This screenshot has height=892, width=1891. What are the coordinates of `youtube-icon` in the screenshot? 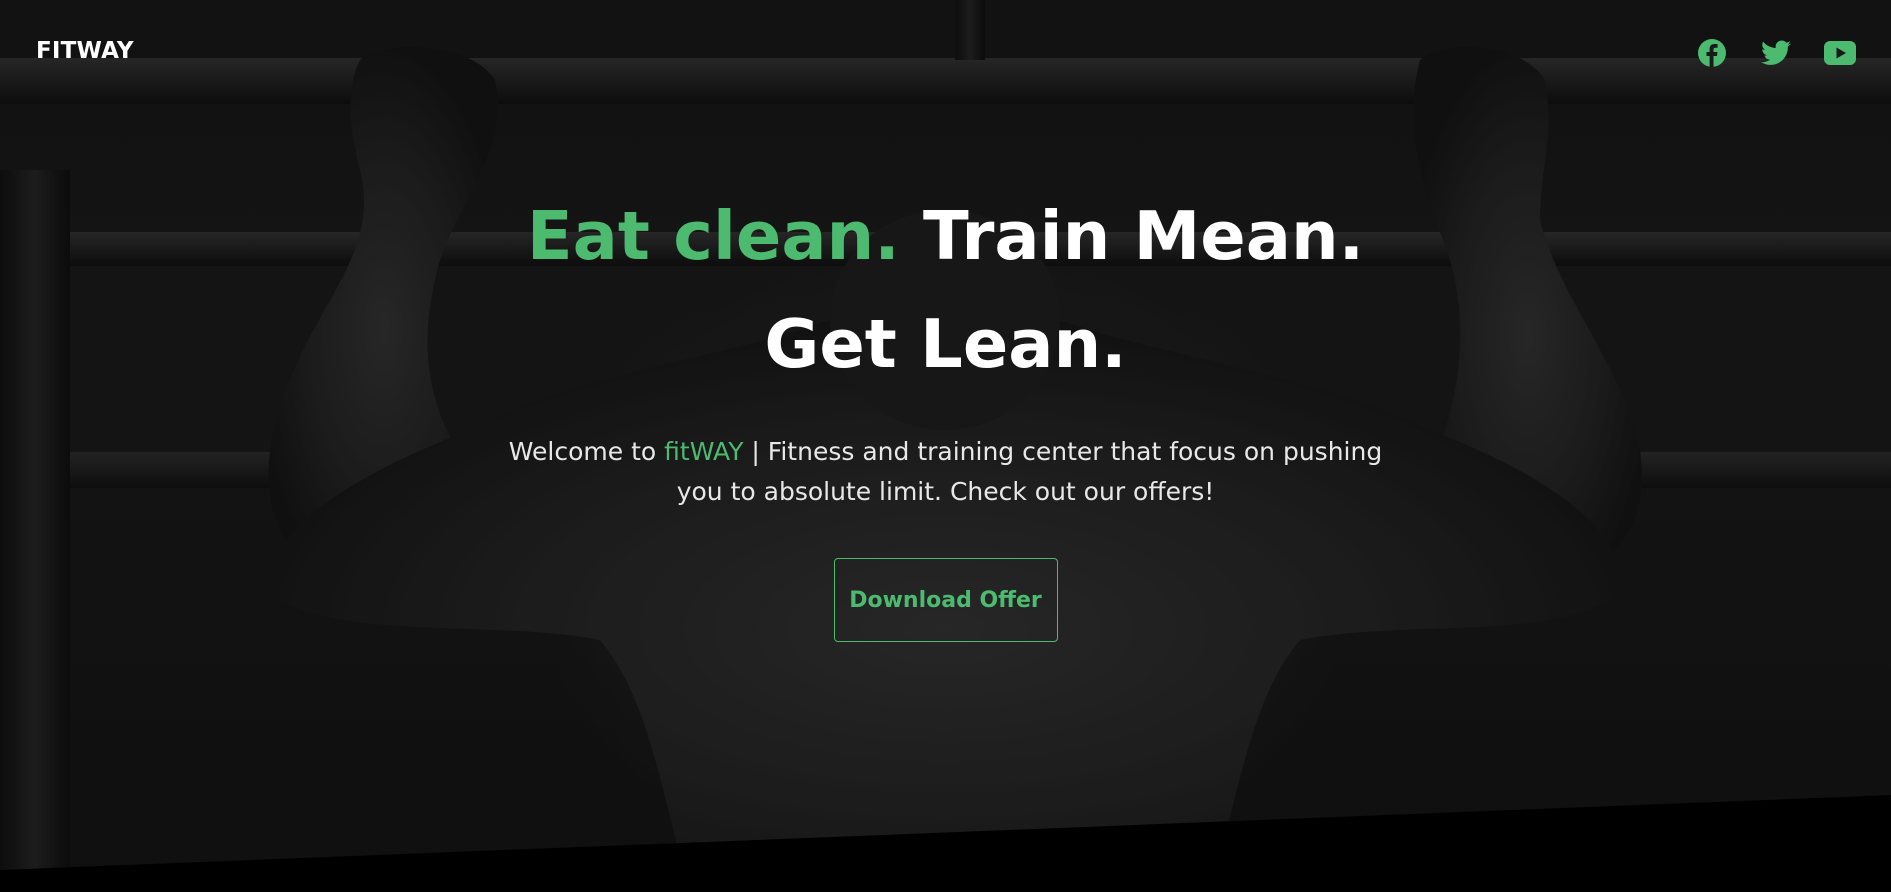 It's located at (1840, 53).